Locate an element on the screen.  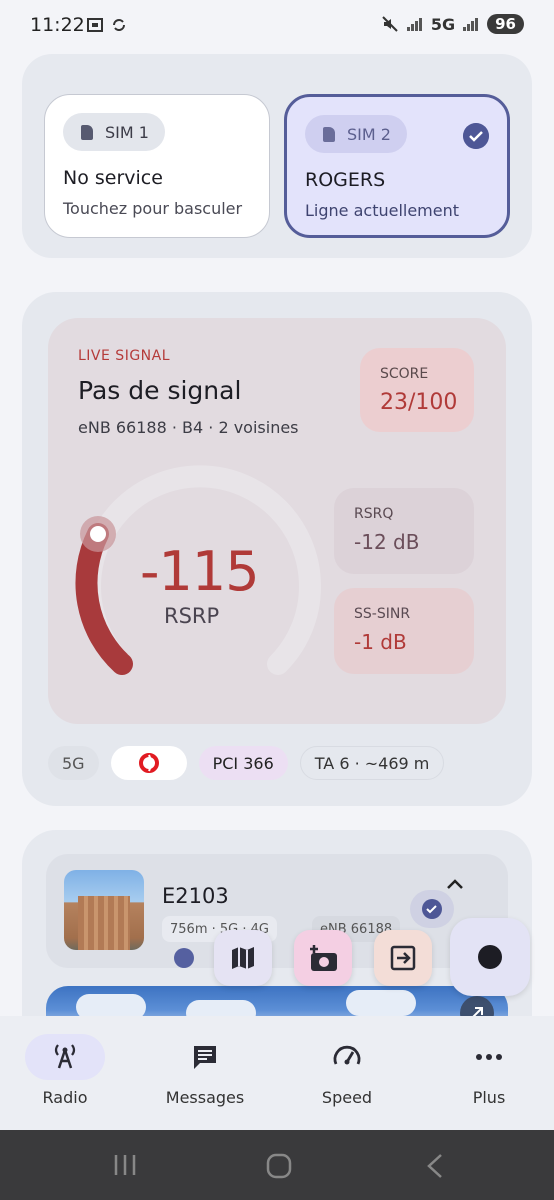
sinr-value: -1 dB is located at coordinates (380, 642).